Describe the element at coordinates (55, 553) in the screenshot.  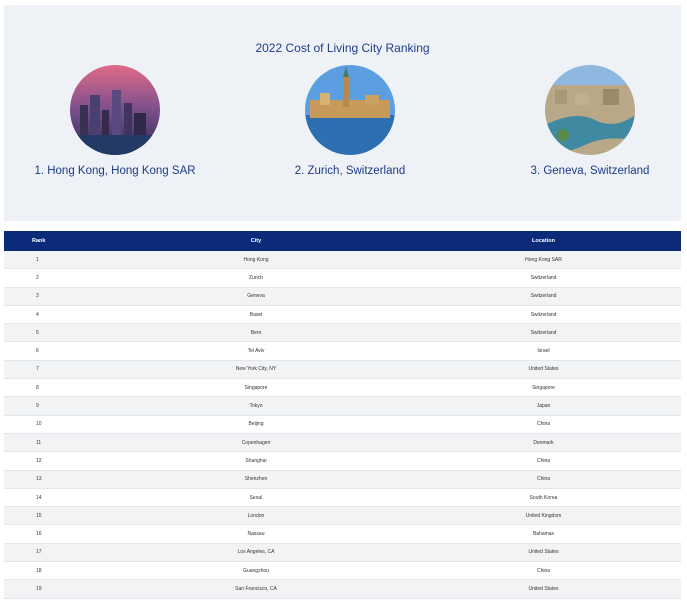
I see `rank-cell: 17` at that location.